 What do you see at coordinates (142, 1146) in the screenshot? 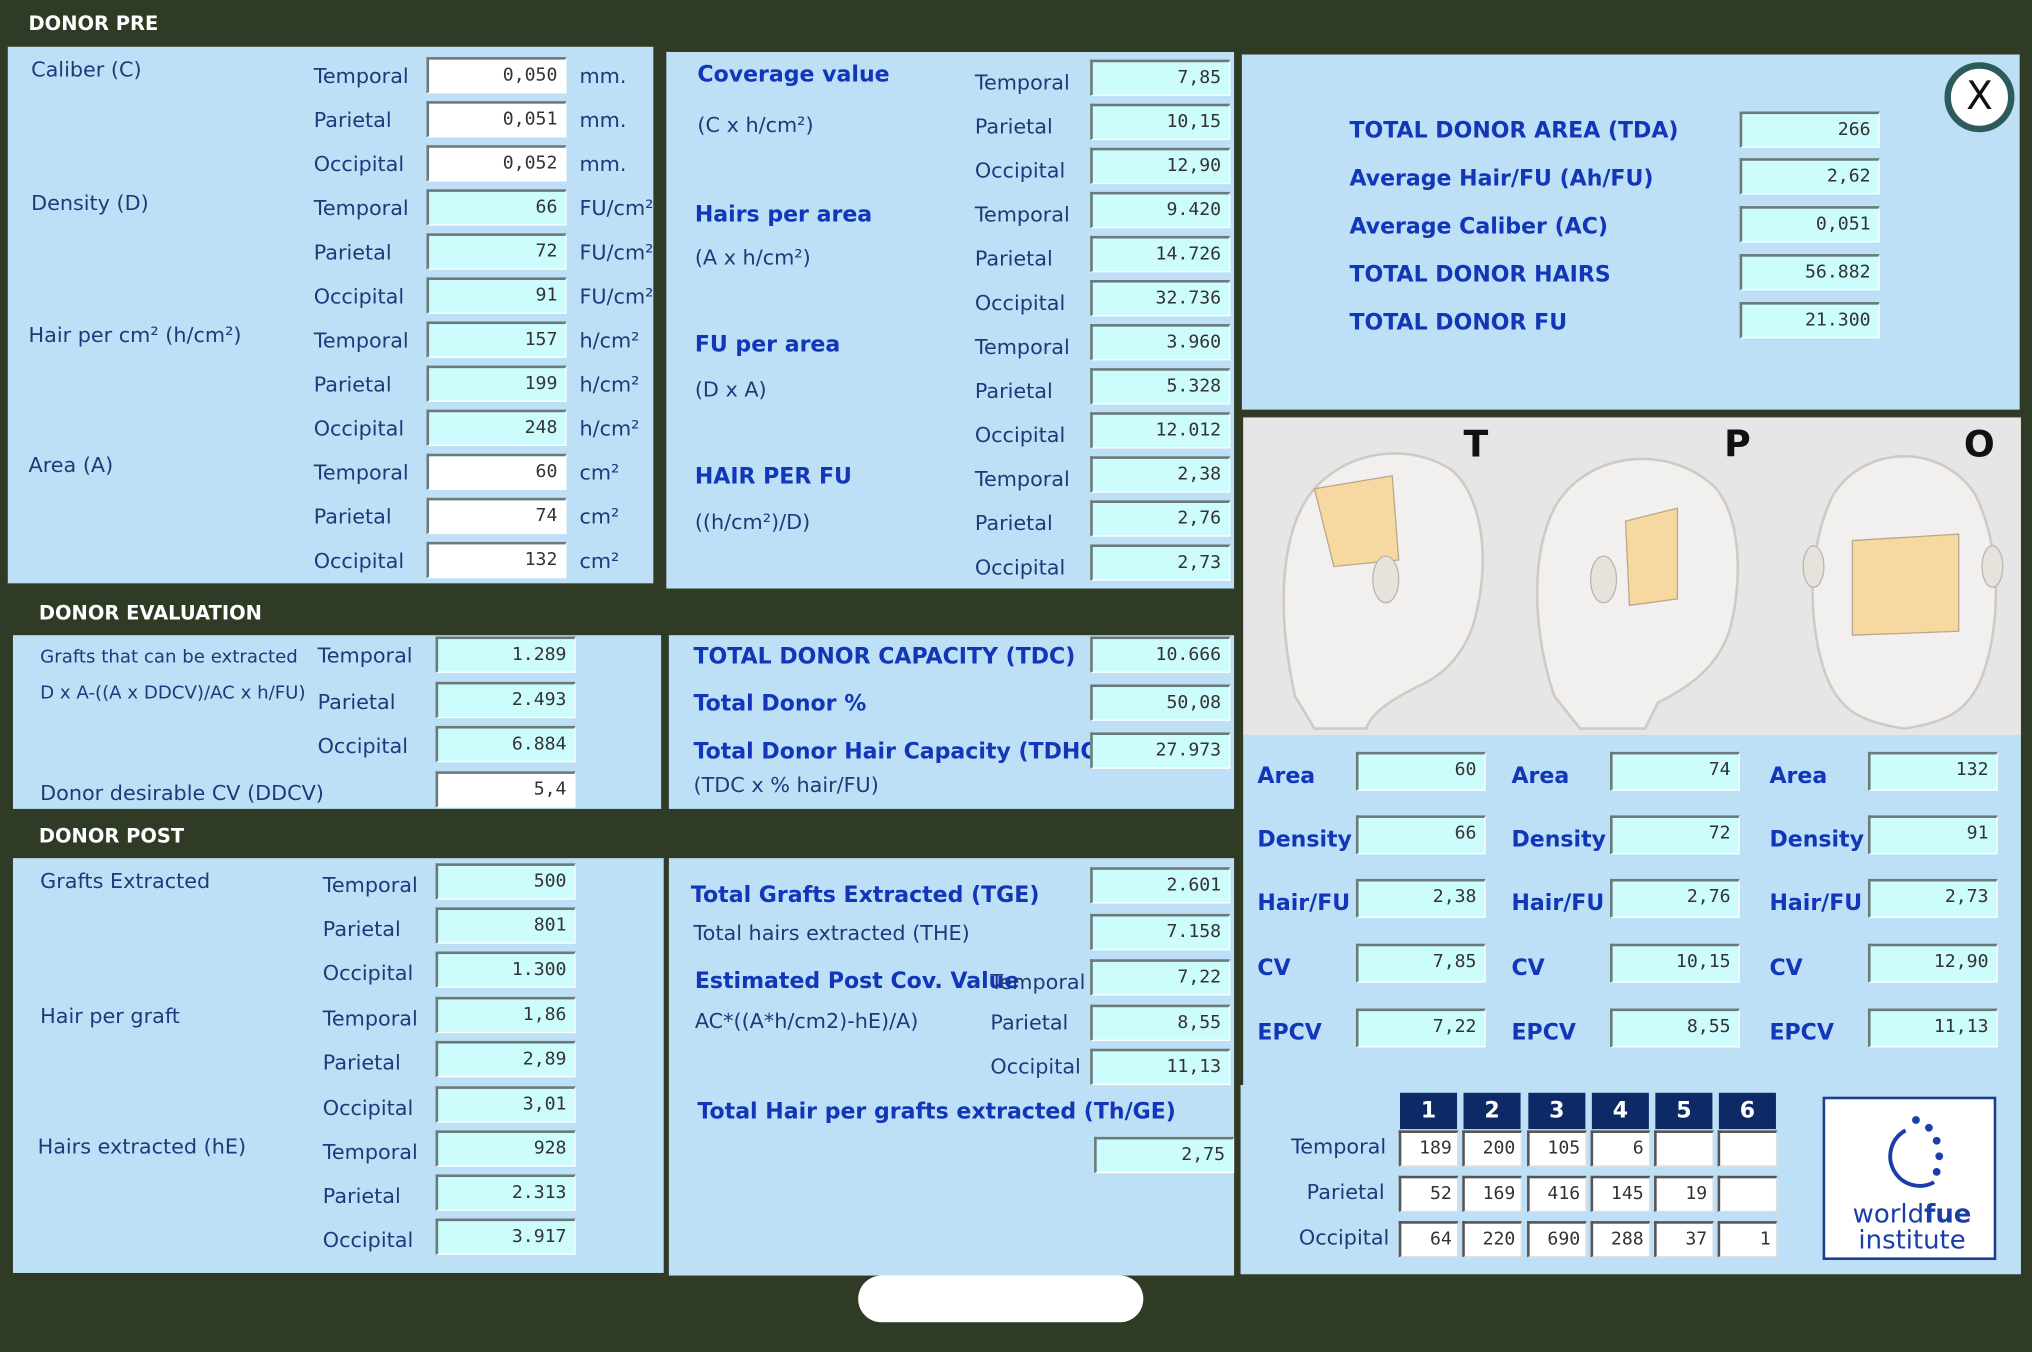
I see `hairs-extracted-label: Hairs extracted (hE)` at bounding box center [142, 1146].